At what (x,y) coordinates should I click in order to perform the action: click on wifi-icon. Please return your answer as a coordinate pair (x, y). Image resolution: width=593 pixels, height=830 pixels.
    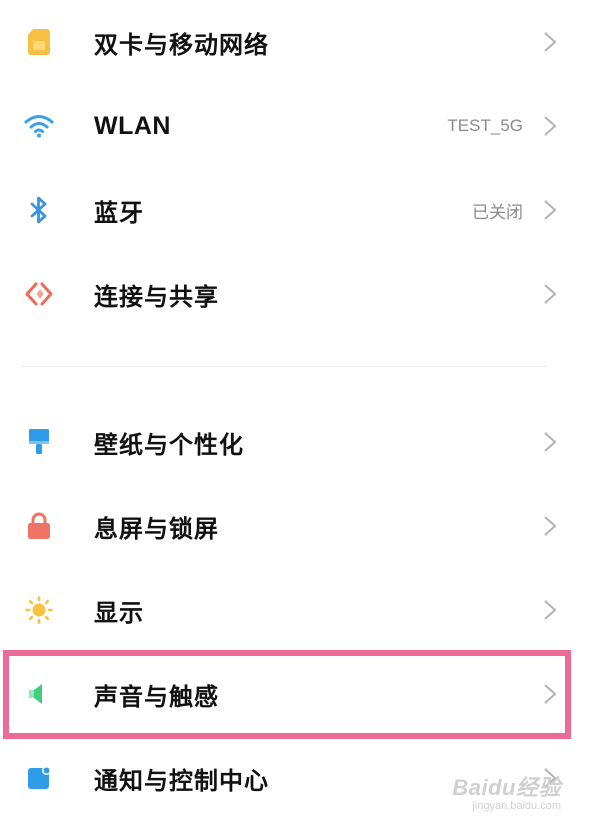
    Looking at the image, I should click on (39, 126).